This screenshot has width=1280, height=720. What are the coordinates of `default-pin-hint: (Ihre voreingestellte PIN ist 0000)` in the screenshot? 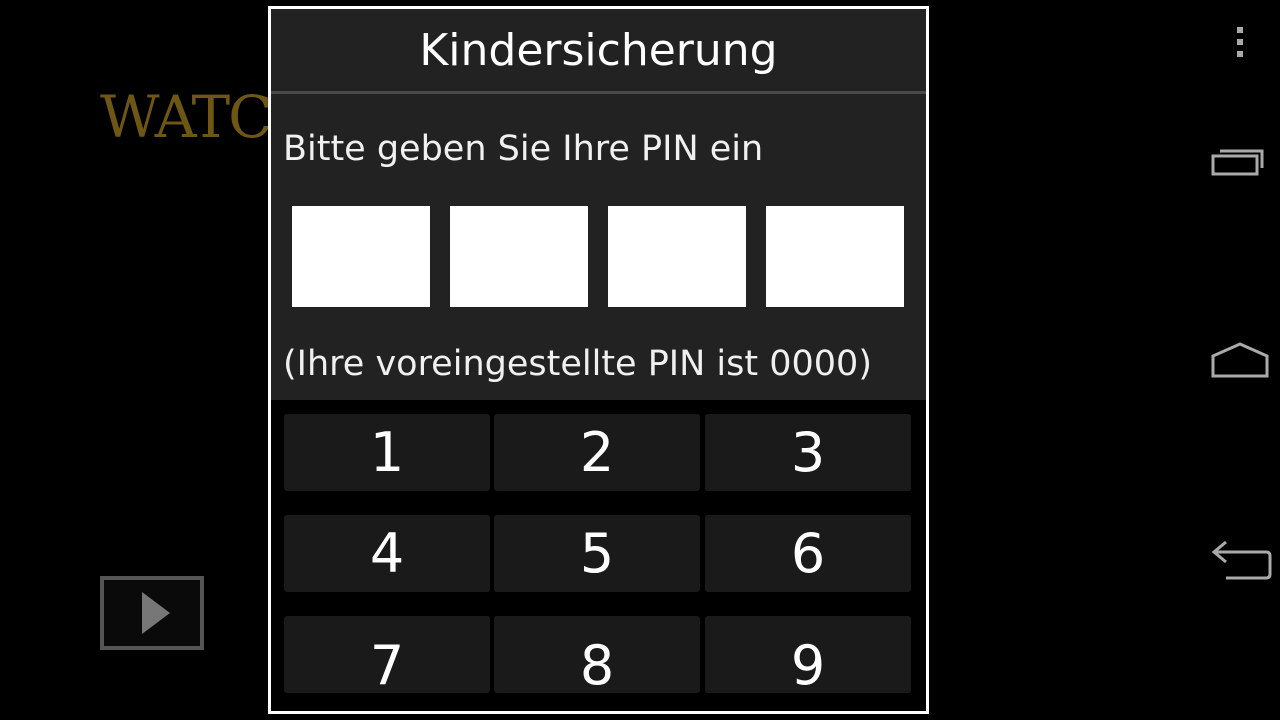 It's located at (577, 364).